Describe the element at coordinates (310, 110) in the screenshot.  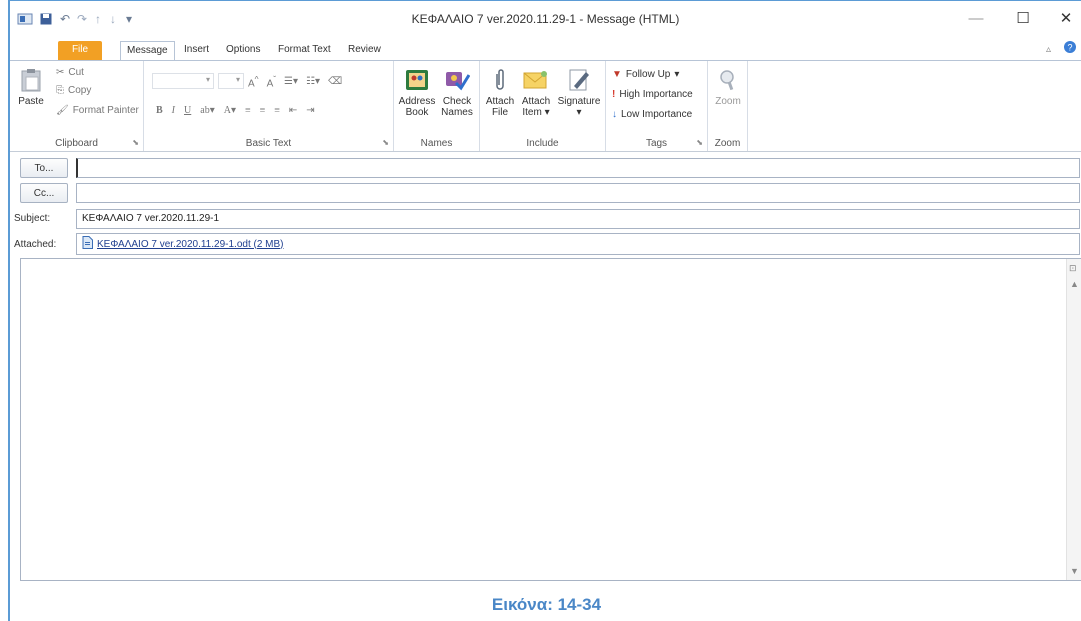
I see `increase-indent-icon: ⇥` at that location.